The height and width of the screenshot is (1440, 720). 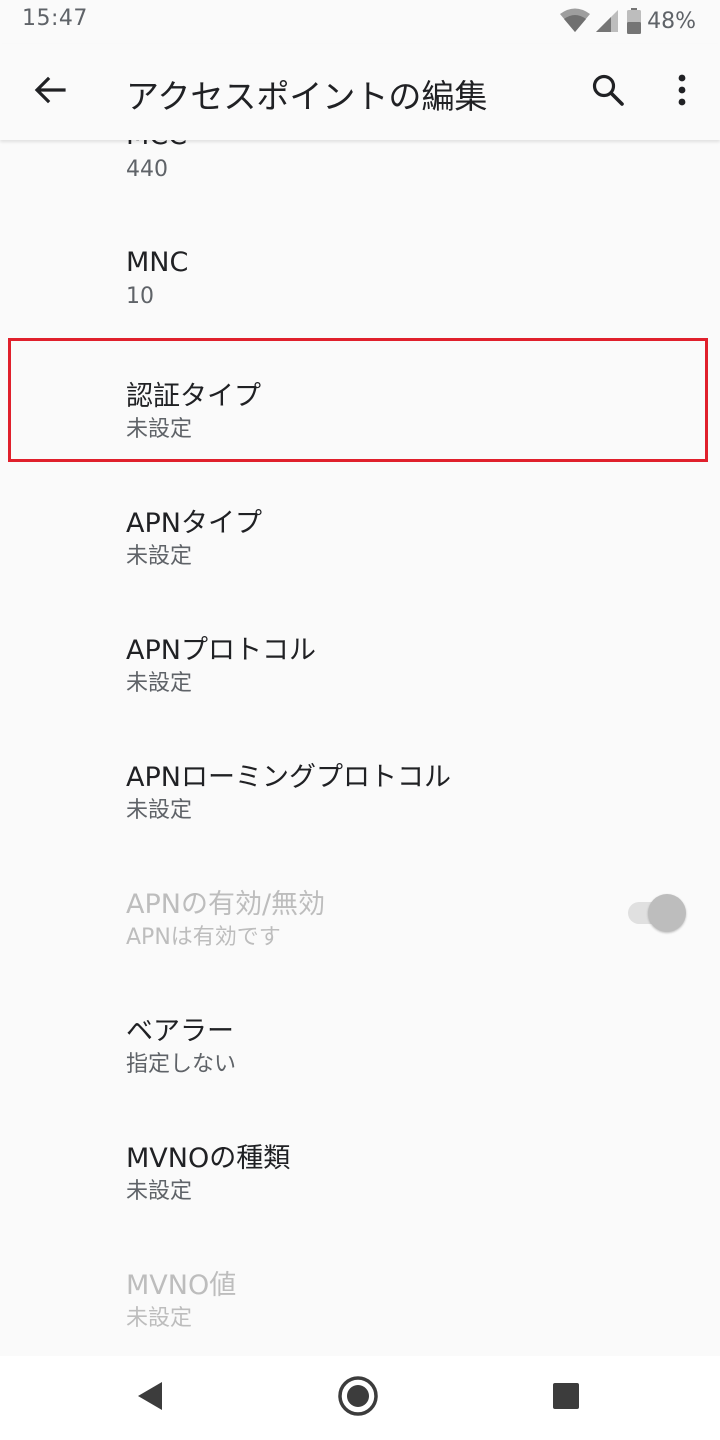 What do you see at coordinates (360, 522) in the screenshot?
I see `pref-apn-type: APNタイプ 未設定` at bounding box center [360, 522].